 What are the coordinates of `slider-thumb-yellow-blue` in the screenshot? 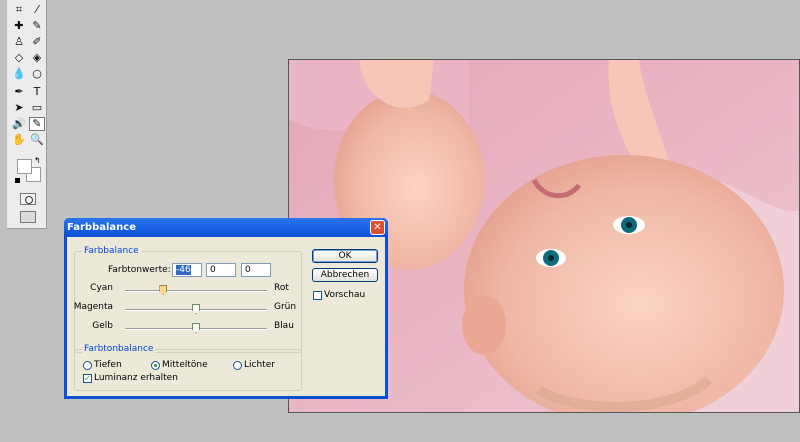 It's located at (196, 328).